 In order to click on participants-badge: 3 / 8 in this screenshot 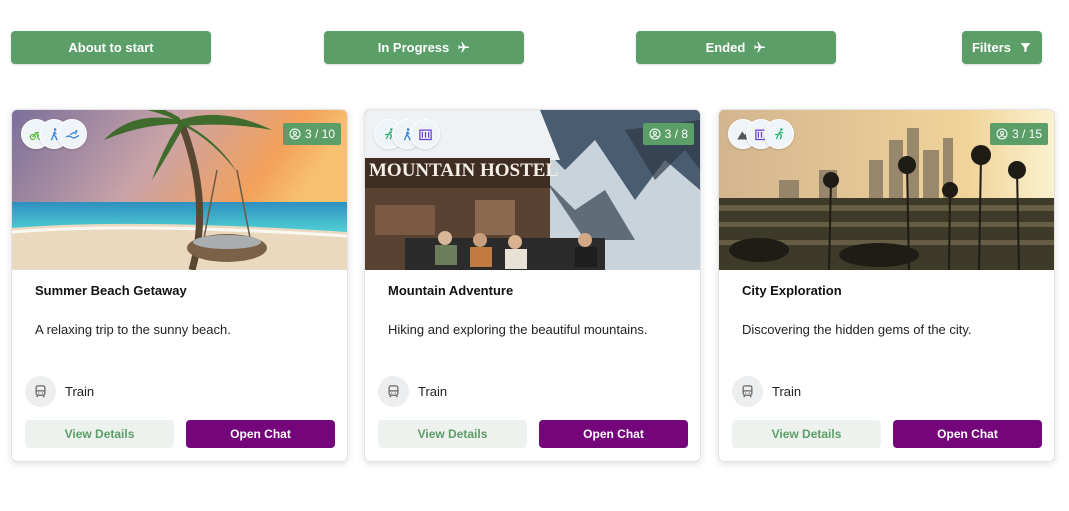, I will do `click(668, 134)`.